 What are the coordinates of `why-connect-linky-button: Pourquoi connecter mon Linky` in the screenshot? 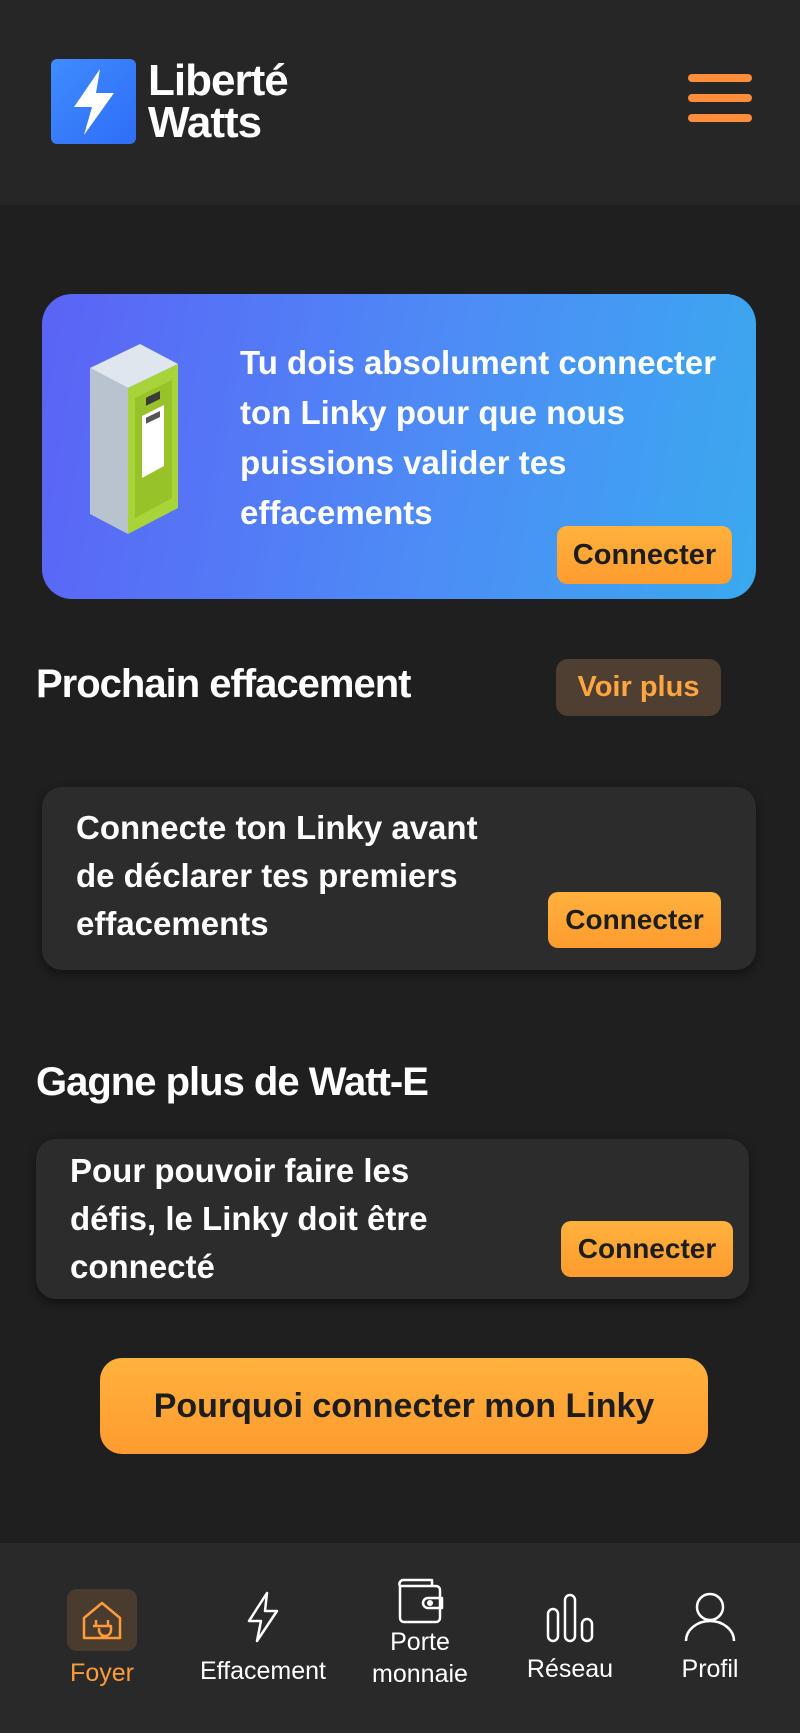 It's located at (404, 1406).